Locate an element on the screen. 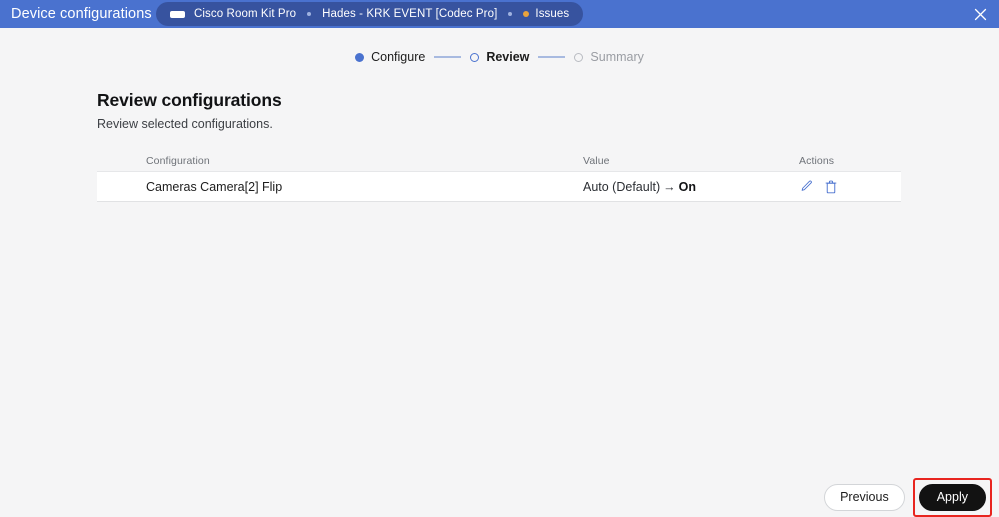 The height and width of the screenshot is (517, 999). issues-badge: Issues is located at coordinates (546, 14).